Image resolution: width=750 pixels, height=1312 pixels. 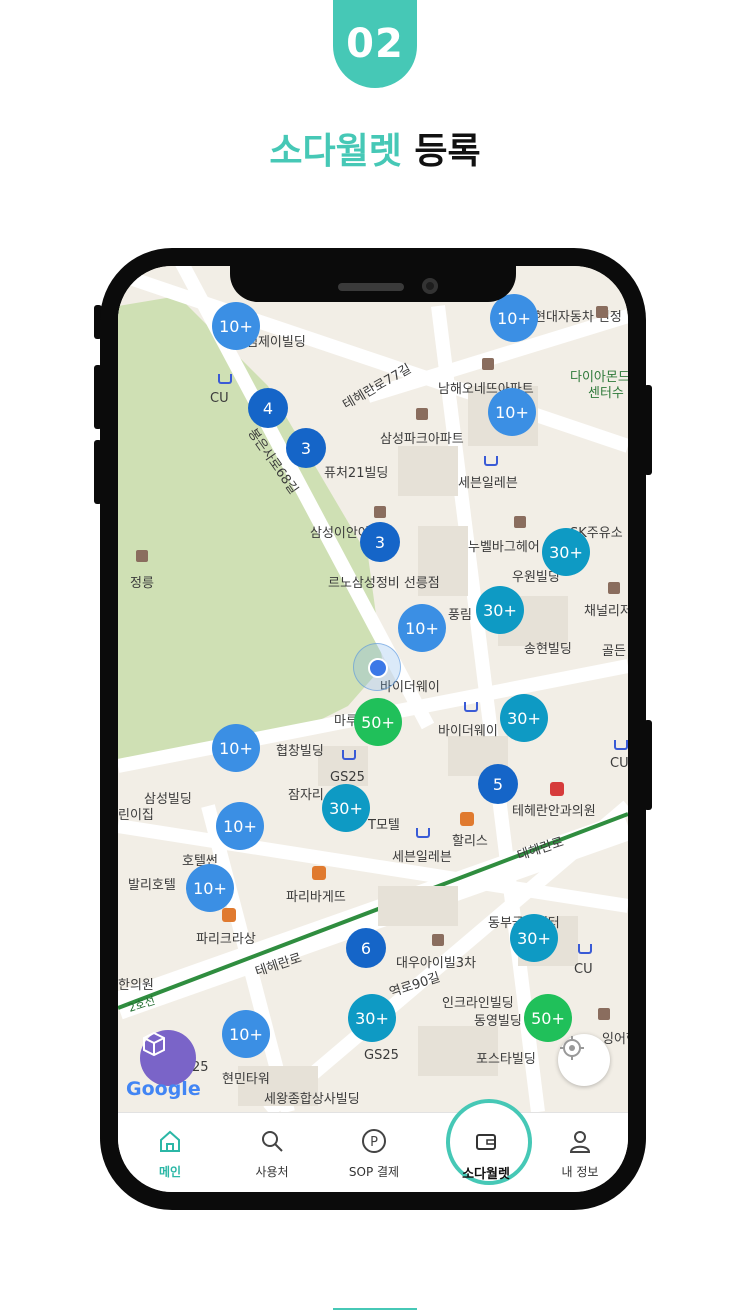 What do you see at coordinates (312, 1099) in the screenshot?
I see `map-label: 세왕종합상사빌딩` at bounding box center [312, 1099].